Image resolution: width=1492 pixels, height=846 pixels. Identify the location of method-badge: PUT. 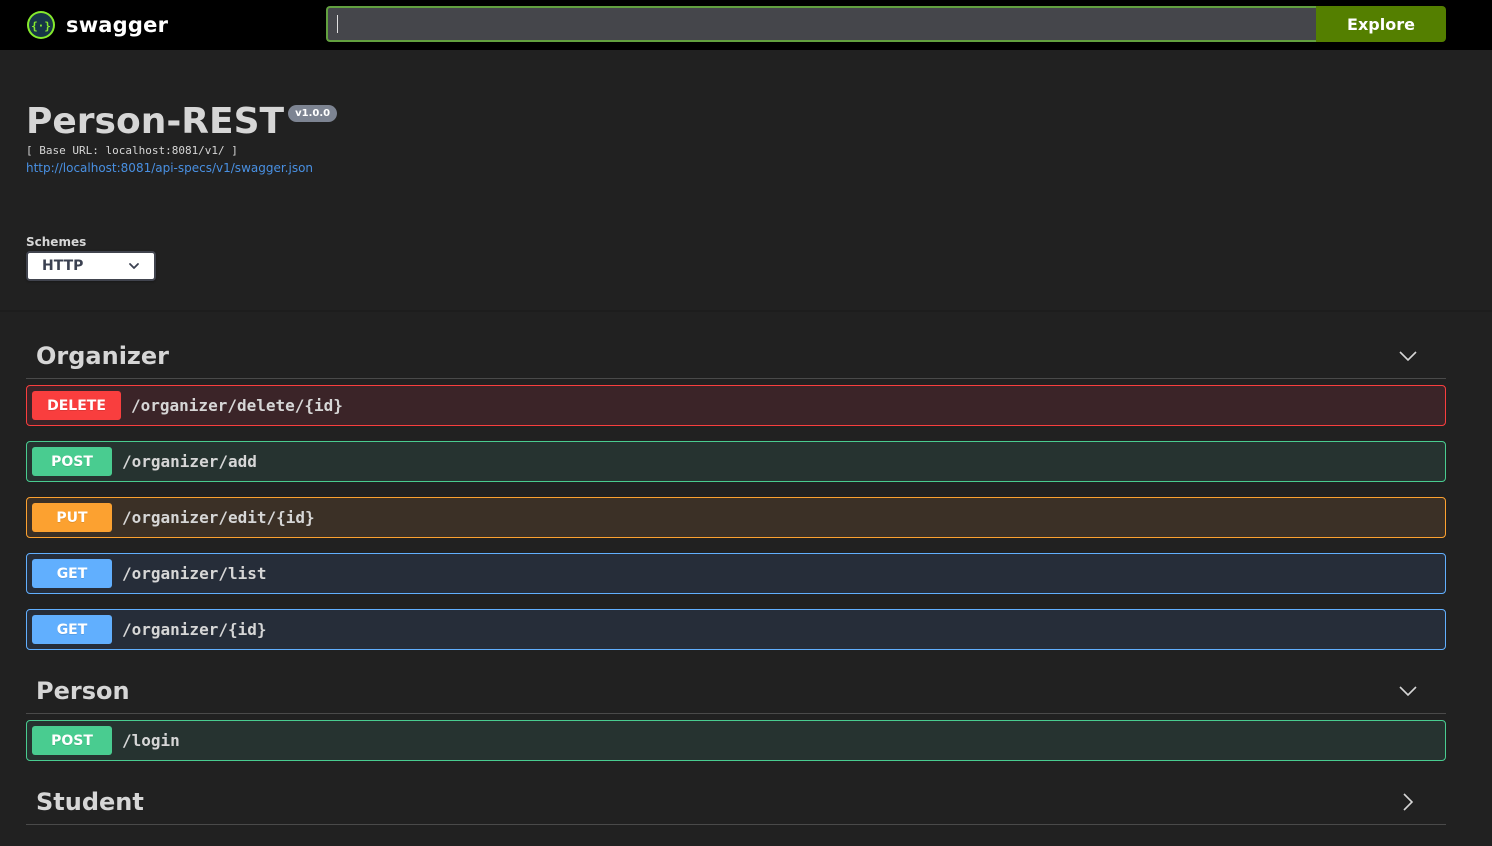
(72, 517).